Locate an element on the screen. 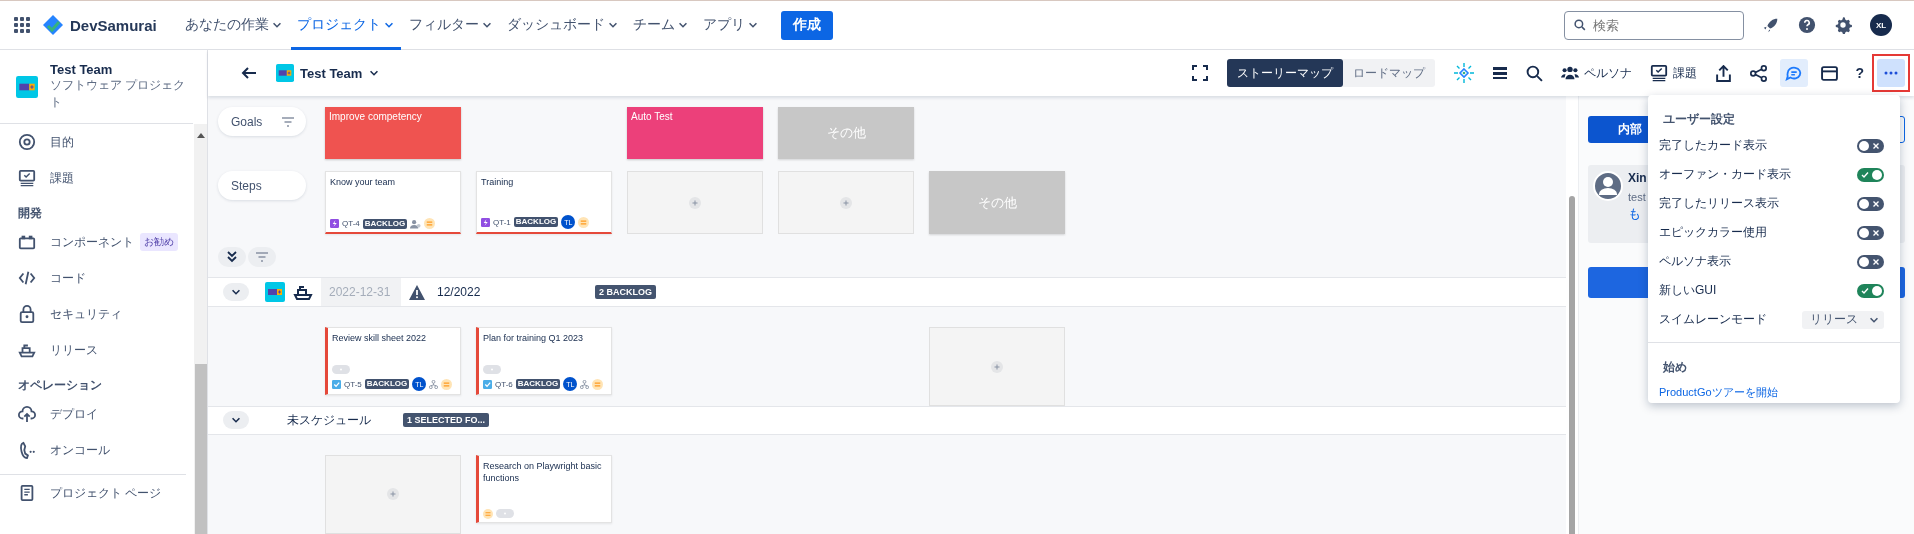  release-name: 12/2022 is located at coordinates (459, 292).